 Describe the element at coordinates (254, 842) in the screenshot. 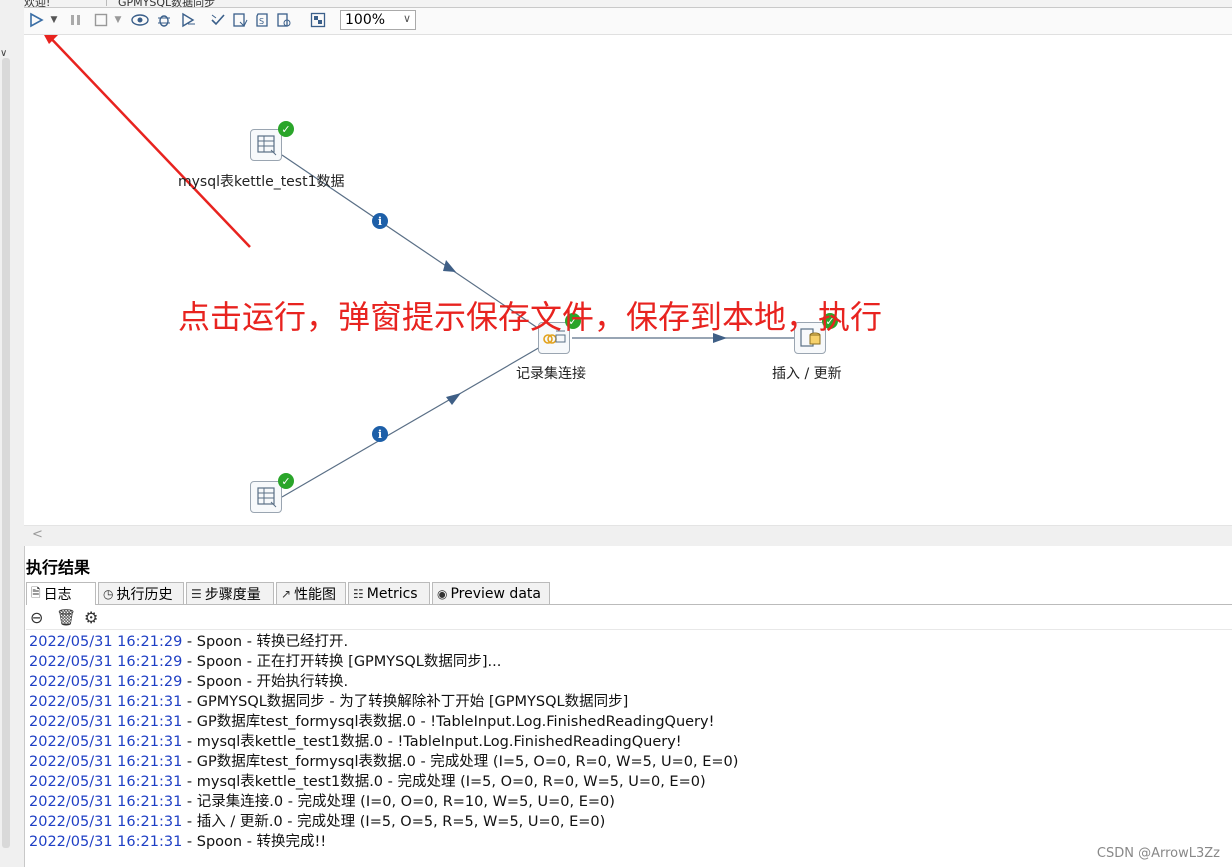

I see `log-message: - Spoon - 转换完成!!` at that location.